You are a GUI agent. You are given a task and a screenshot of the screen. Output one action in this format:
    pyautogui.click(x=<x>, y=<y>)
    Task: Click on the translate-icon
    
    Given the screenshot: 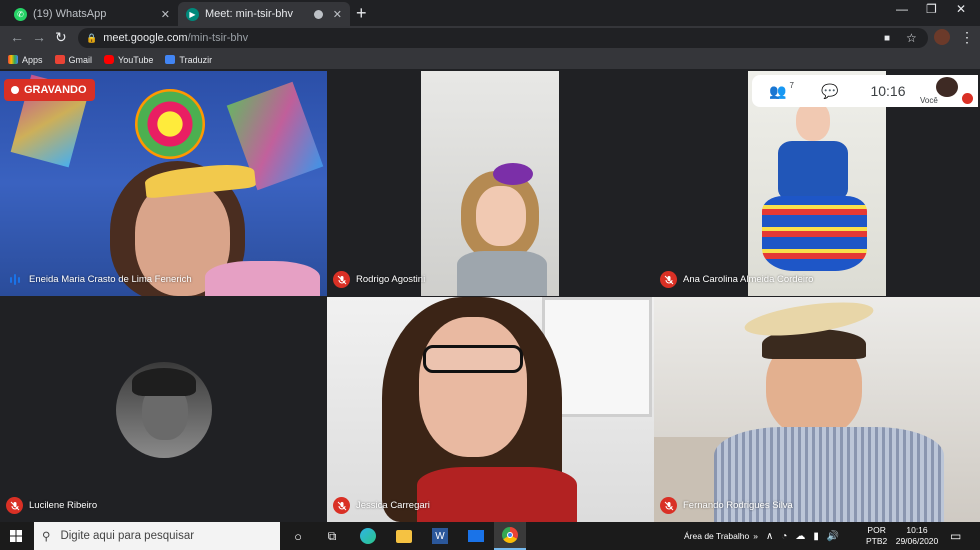 What is the action you would take?
    pyautogui.click(x=170, y=59)
    